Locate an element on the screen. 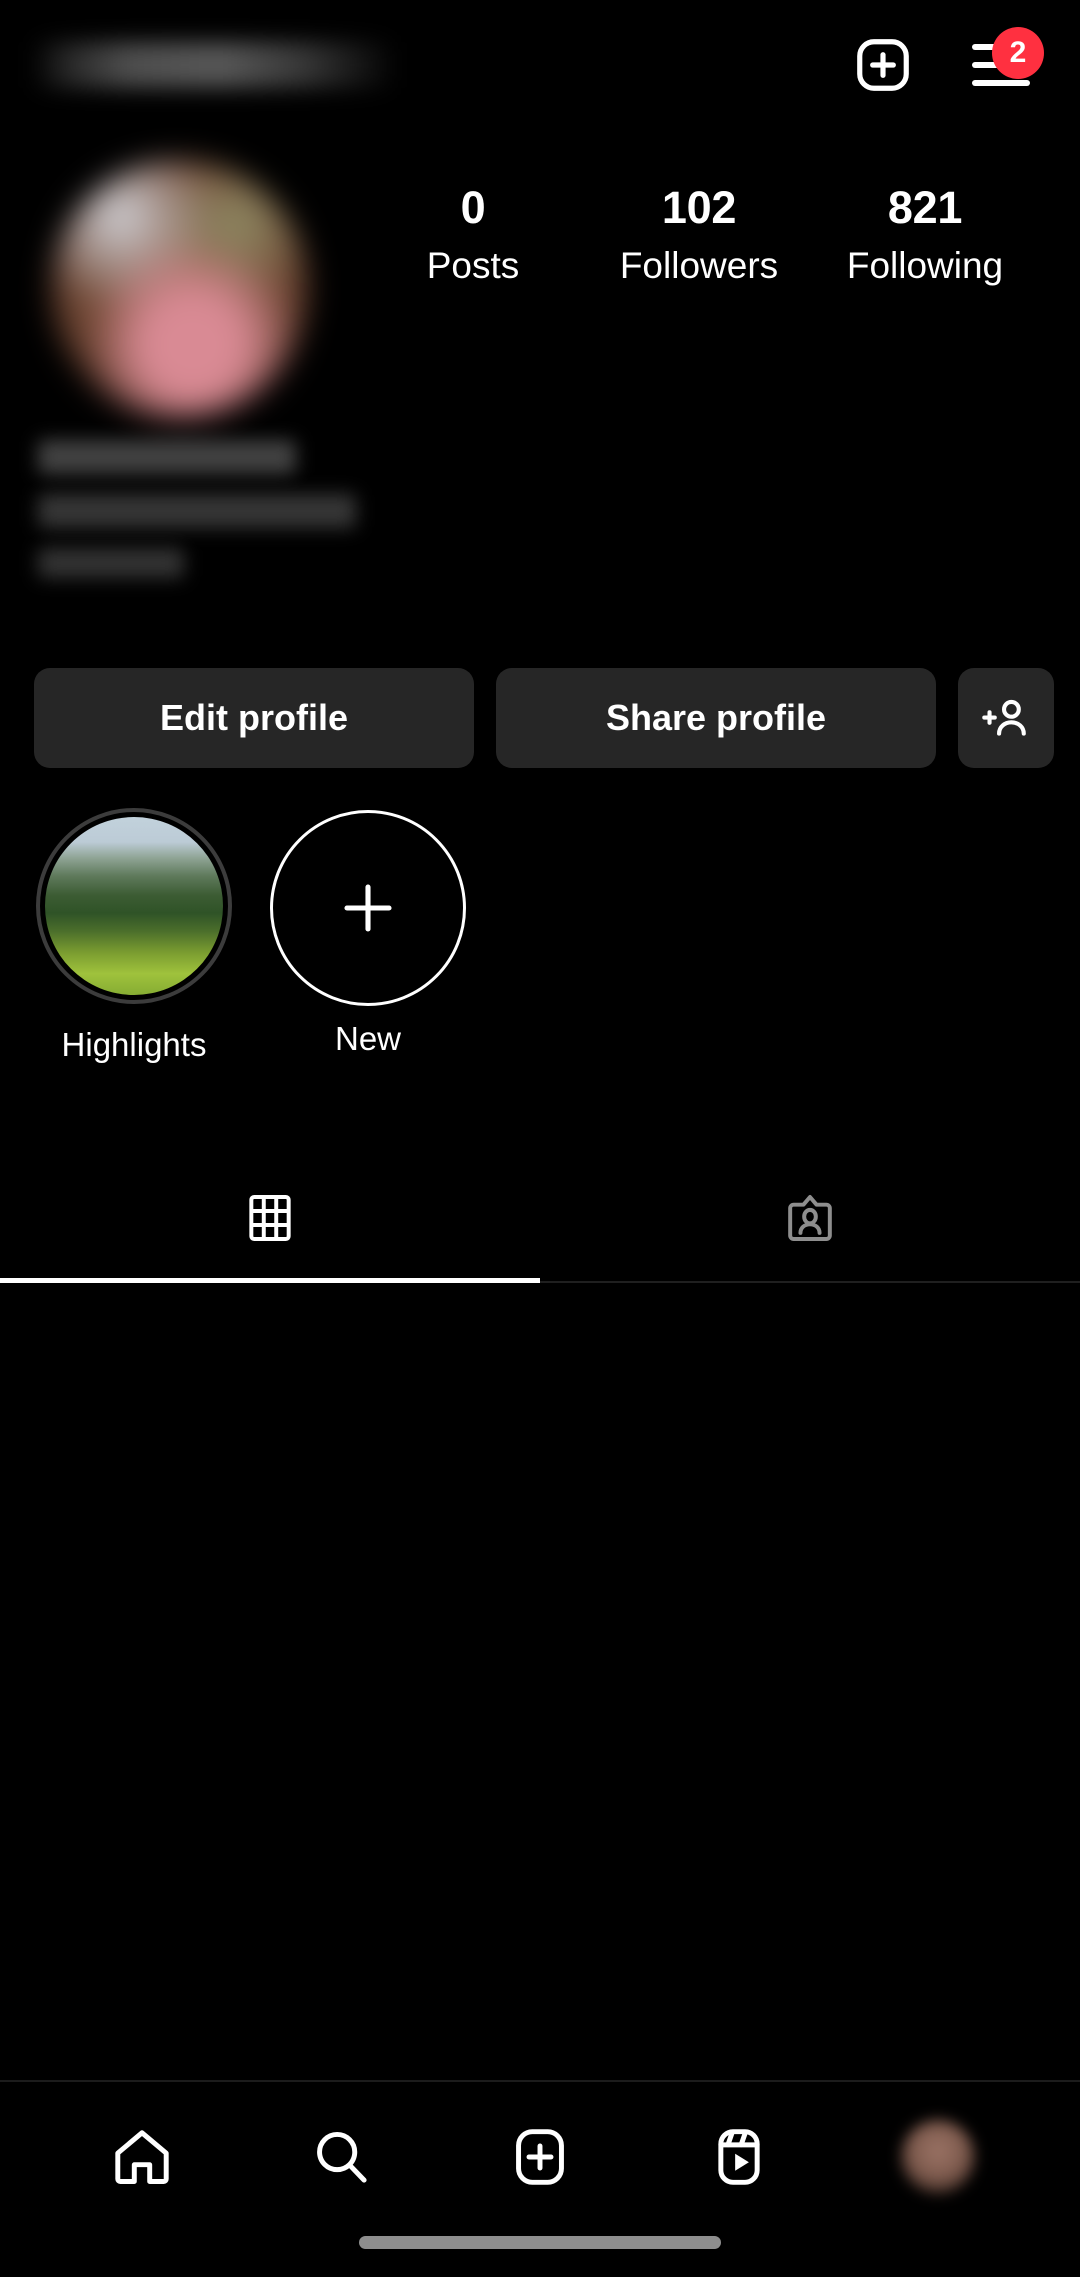 The width and height of the screenshot is (1080, 2277). nav-home is located at coordinates (141, 2157).